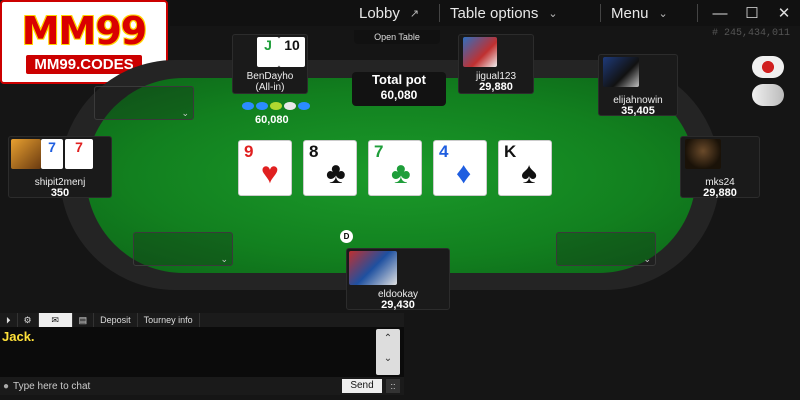  I want to click on card-rank: 8, so click(314, 151).